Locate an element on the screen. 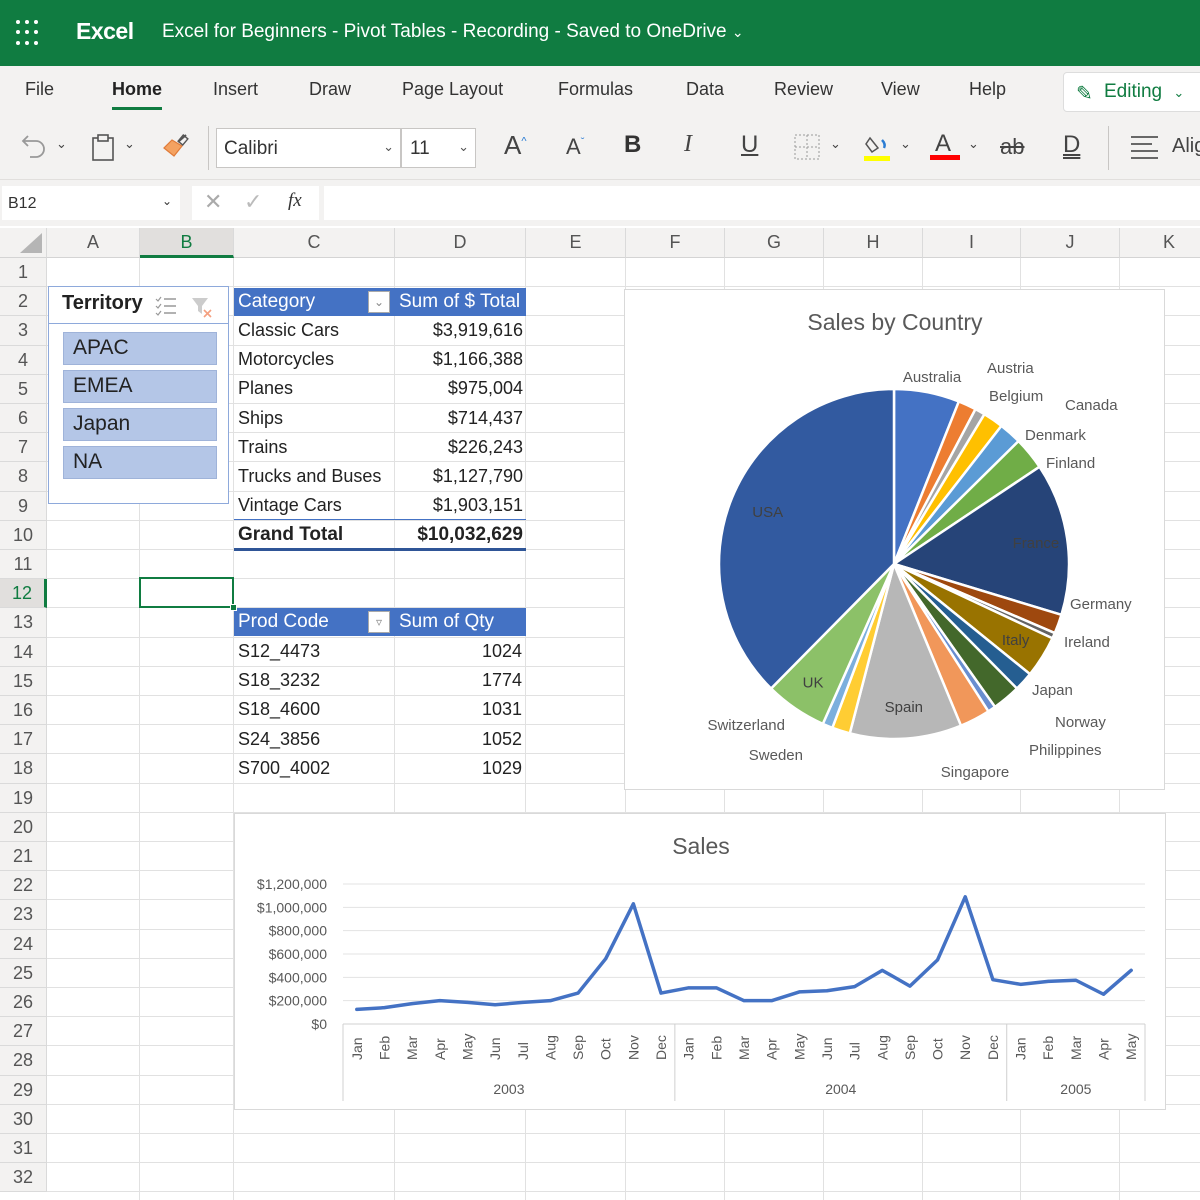 The height and width of the screenshot is (1200, 1200). fill-handle is located at coordinates (233, 607).